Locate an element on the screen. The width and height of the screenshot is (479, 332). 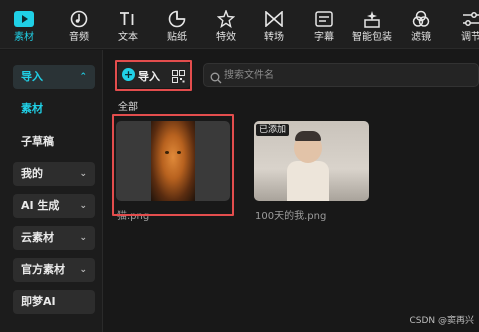
media-filename: 100天的我.png is located at coordinates (291, 216).